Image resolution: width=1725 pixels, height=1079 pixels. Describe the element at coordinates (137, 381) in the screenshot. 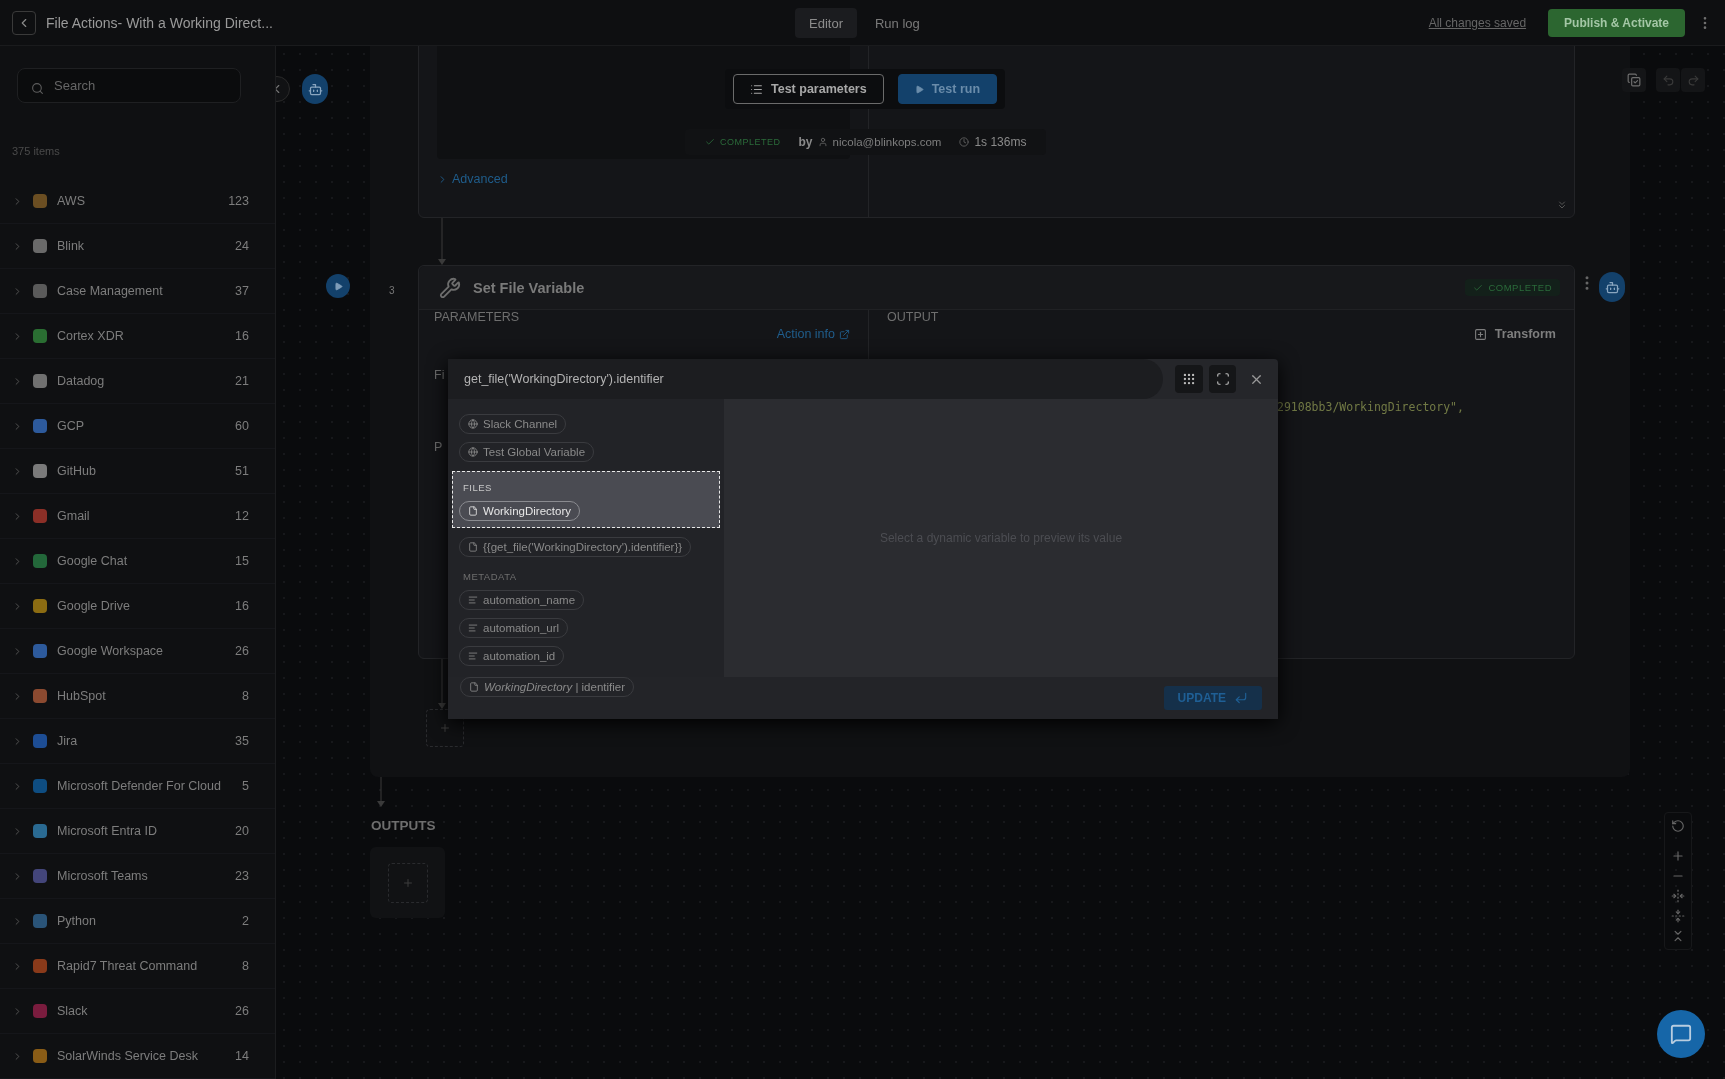

I see `sidebar-item: Datadog 21` at that location.